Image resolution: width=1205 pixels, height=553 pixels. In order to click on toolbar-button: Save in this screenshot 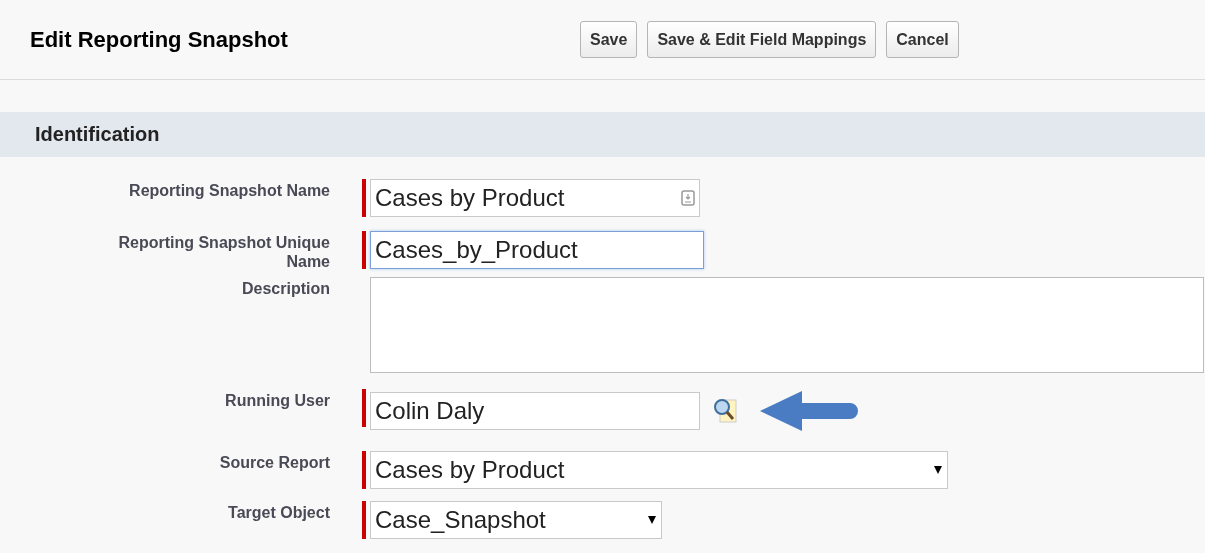, I will do `click(609, 39)`.